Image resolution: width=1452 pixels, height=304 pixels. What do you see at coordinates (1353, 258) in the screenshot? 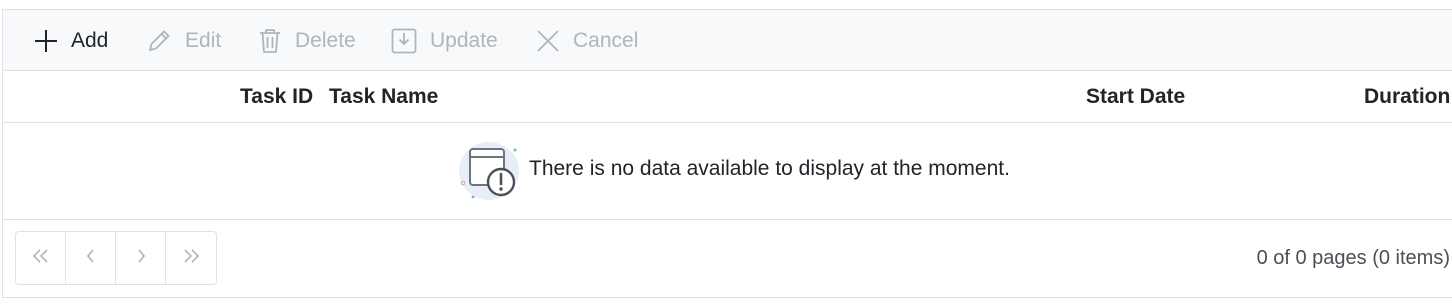
I see `pager-info-text: 0 of 0 pages (0 items)` at bounding box center [1353, 258].